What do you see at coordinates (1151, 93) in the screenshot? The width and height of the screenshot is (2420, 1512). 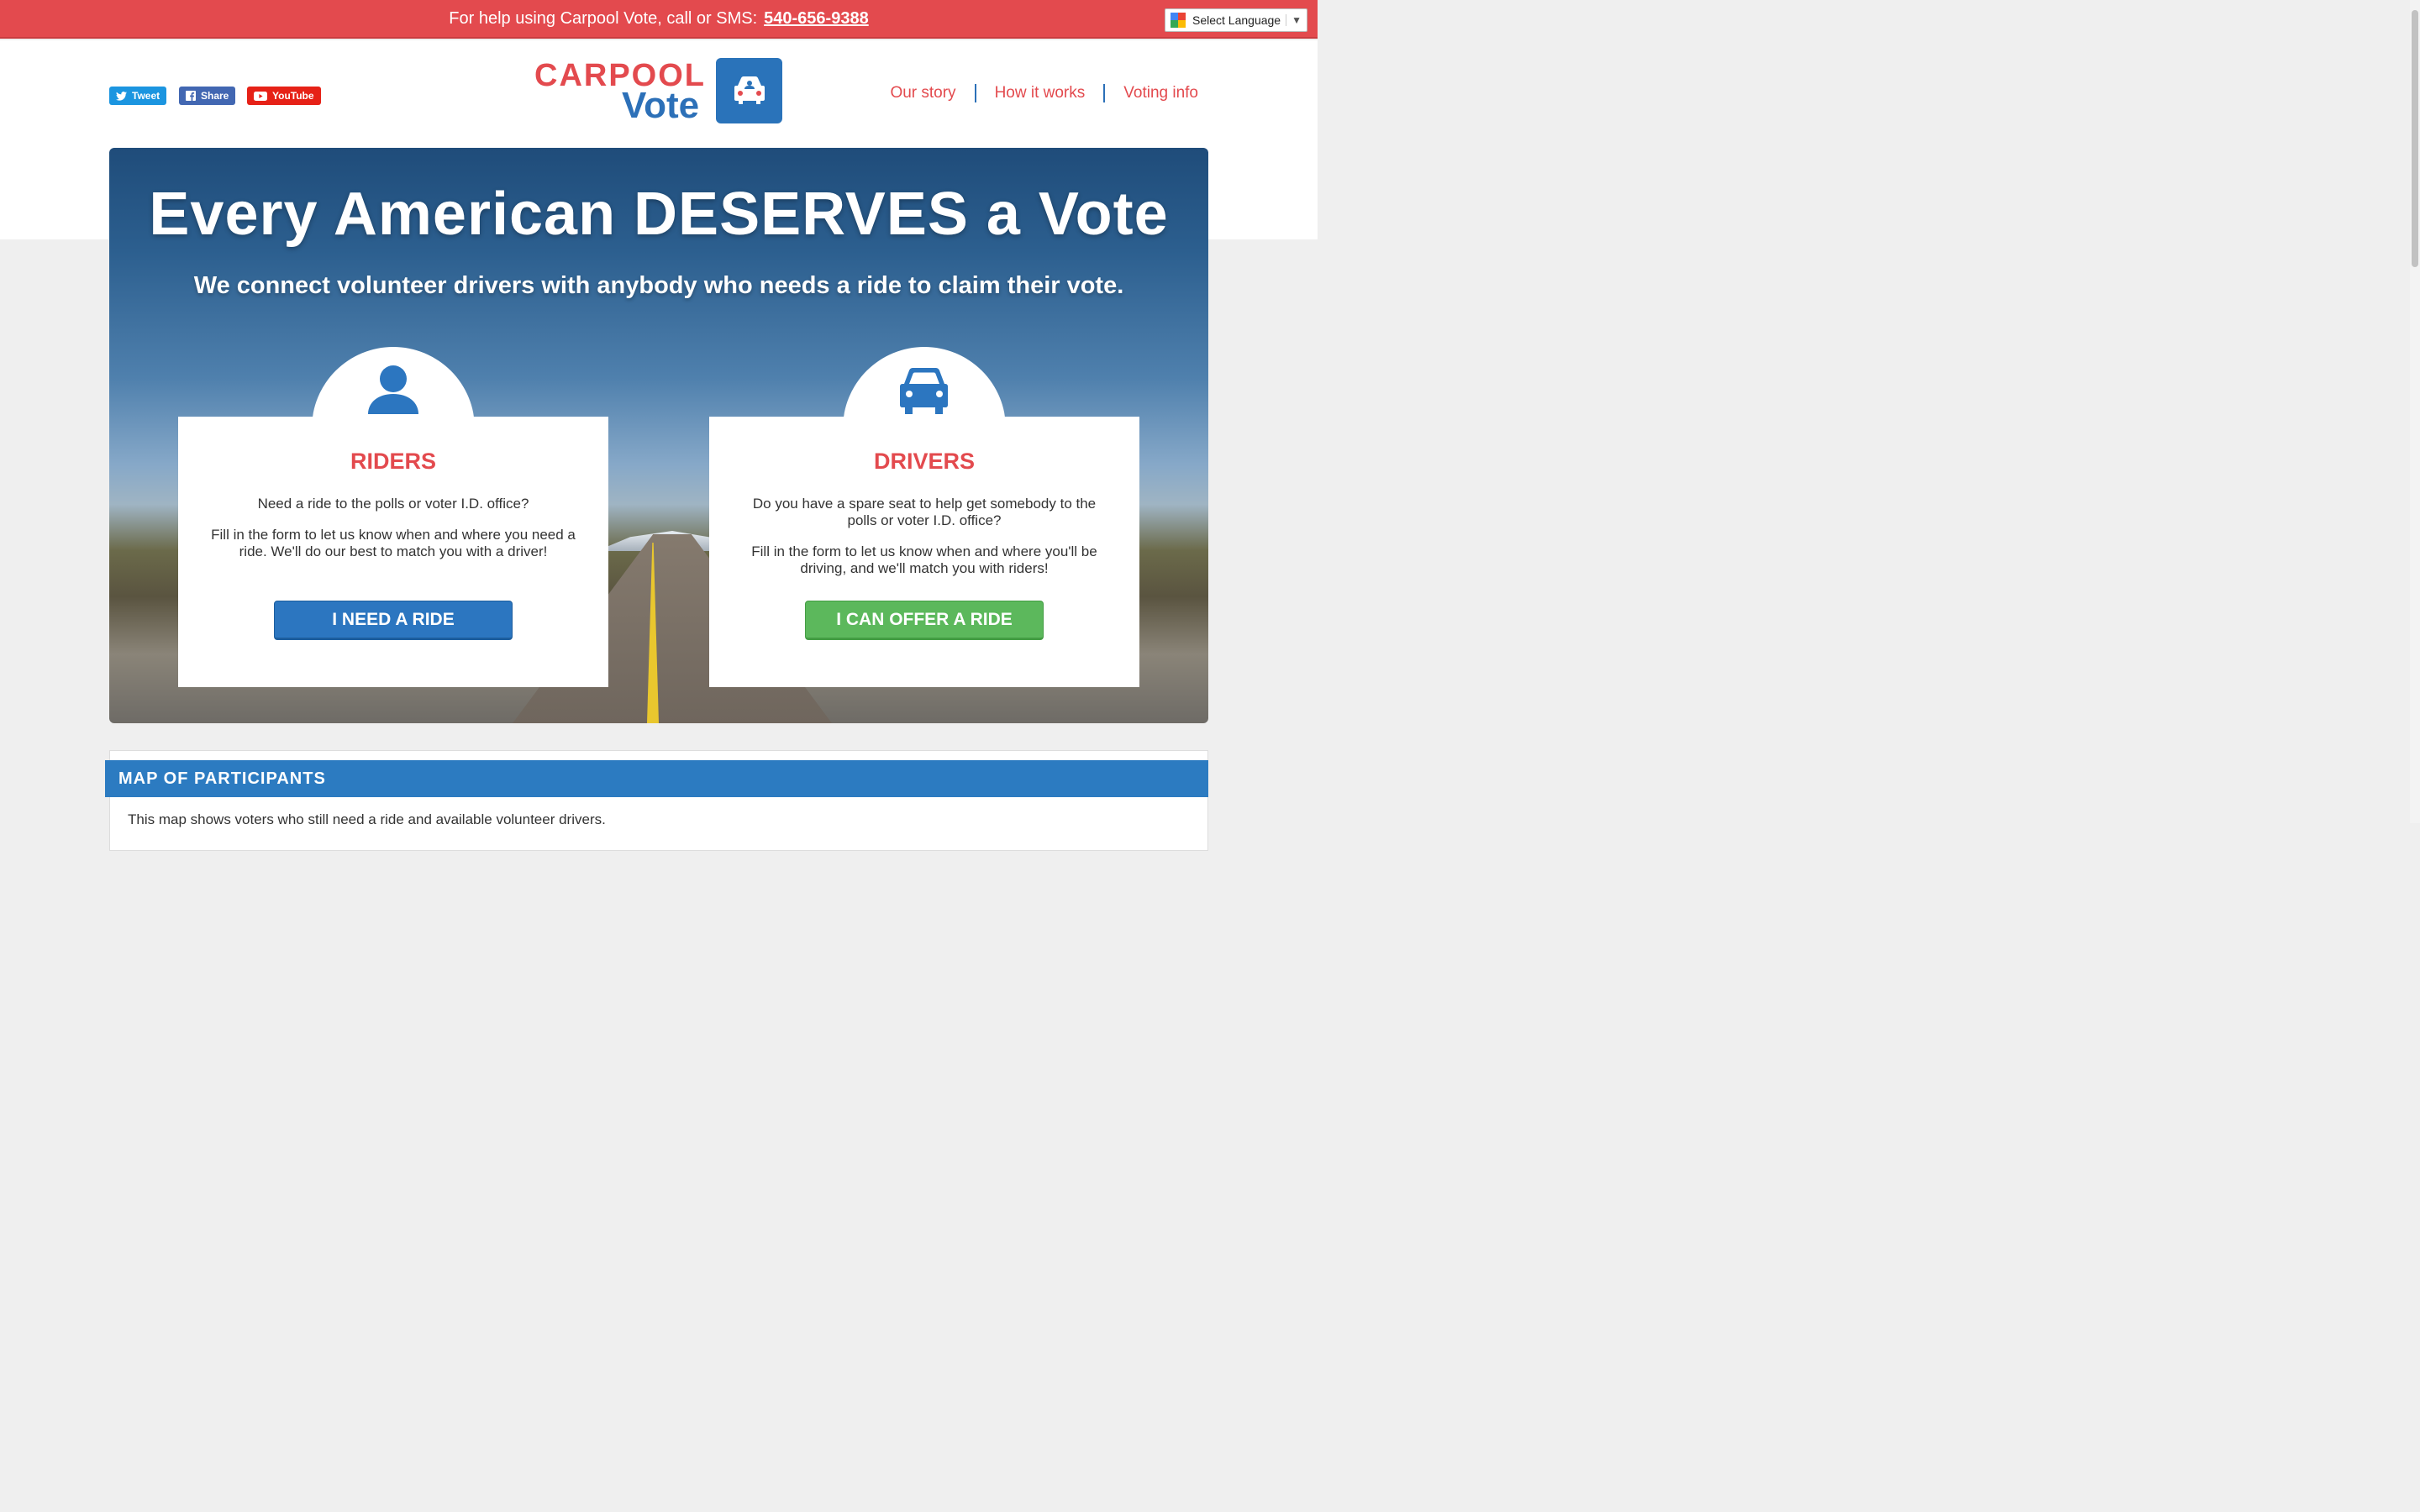 I see `nav-voting-info: Voting info` at bounding box center [1151, 93].